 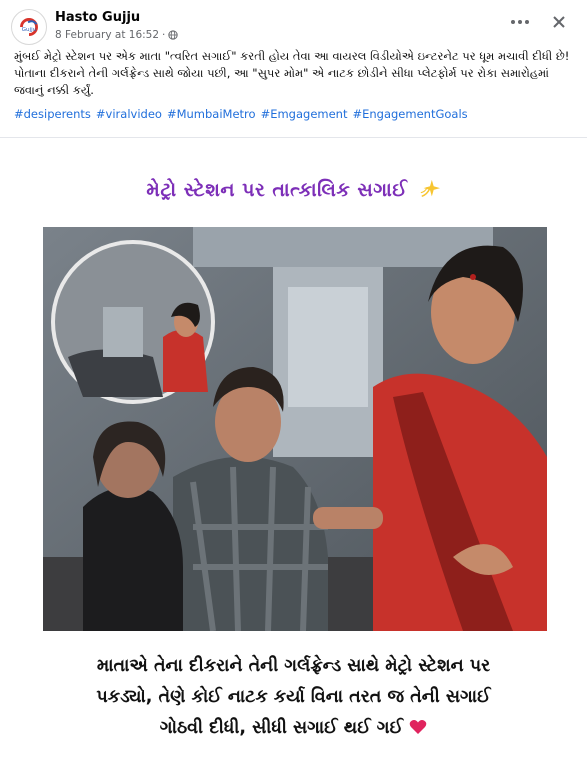 I want to click on avatar-logo-text: Gujju, so click(x=29, y=30).